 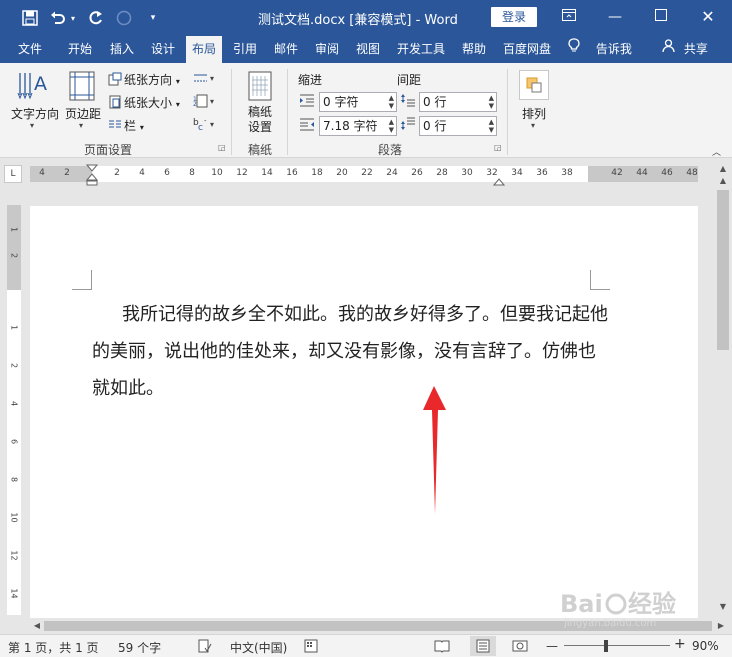 I want to click on ruler-tick-label: 14, so click(x=267, y=173).